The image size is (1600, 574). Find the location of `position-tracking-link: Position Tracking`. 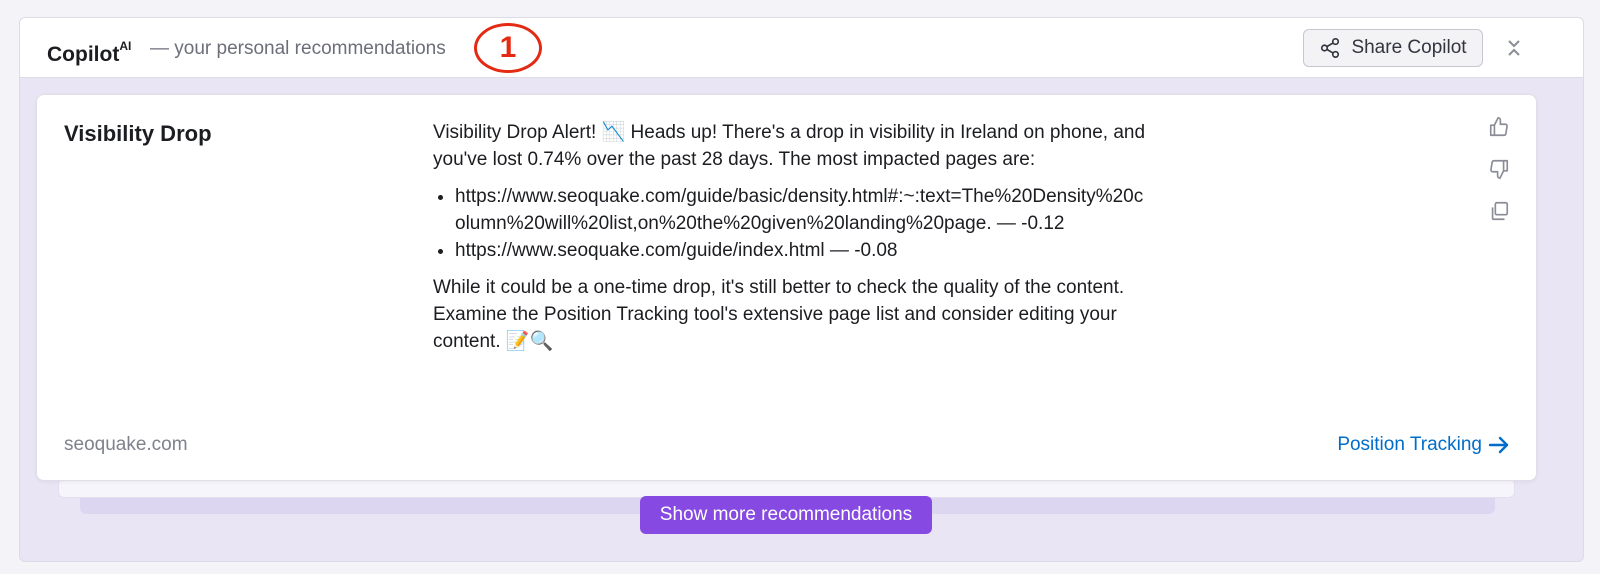

position-tracking-link: Position Tracking is located at coordinates (1423, 445).